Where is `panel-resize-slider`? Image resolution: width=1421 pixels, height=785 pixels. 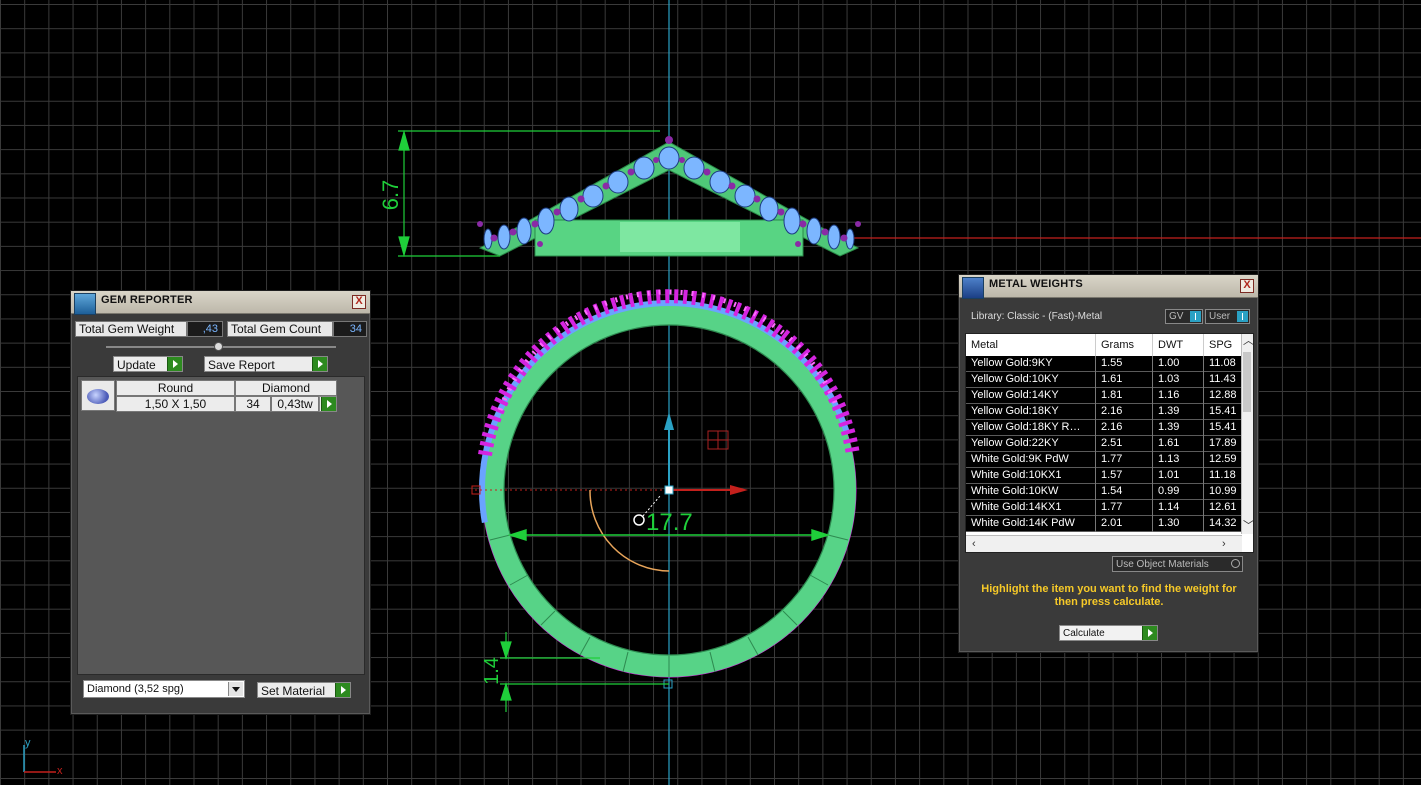 panel-resize-slider is located at coordinates (221, 346).